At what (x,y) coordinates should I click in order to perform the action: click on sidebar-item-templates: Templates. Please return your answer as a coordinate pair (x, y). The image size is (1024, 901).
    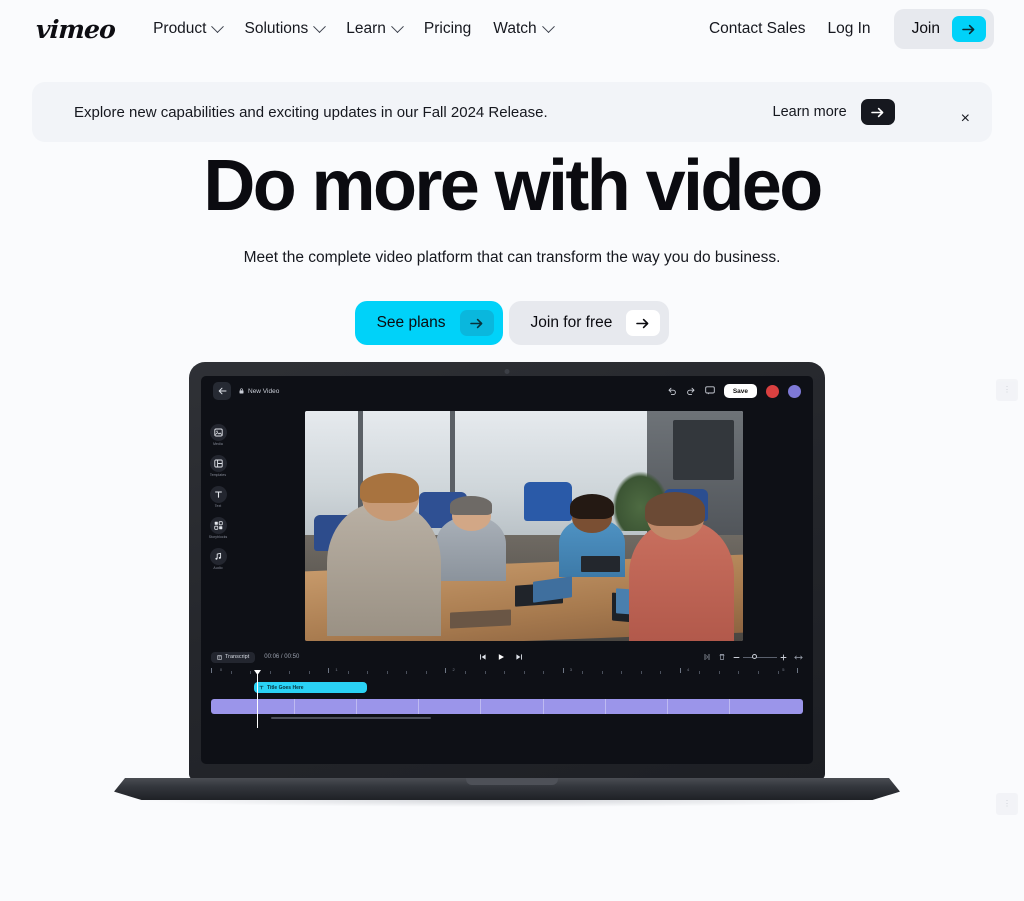
    Looking at the image, I should click on (218, 466).